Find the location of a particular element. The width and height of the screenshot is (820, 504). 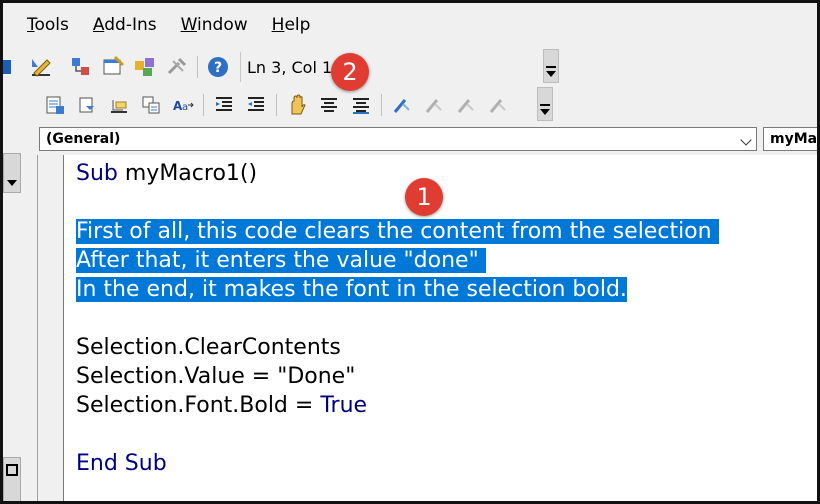

code-line-end-sub: End Sub is located at coordinates (121, 463).